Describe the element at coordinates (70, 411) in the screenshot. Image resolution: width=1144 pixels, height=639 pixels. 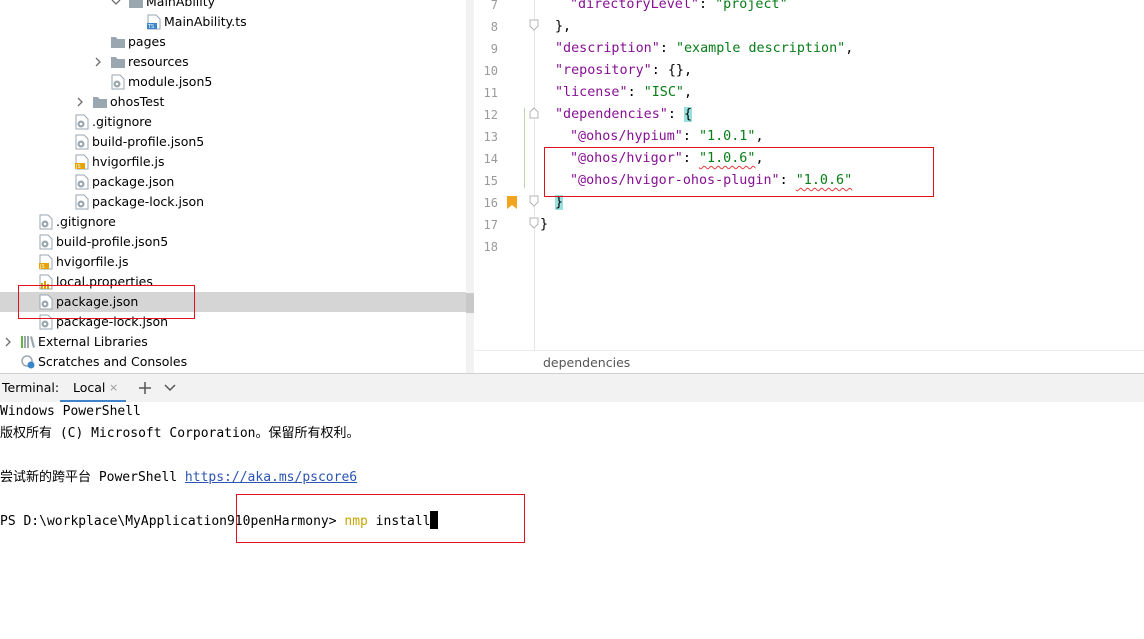
I see `terminal-line: Windows PowerShell` at that location.